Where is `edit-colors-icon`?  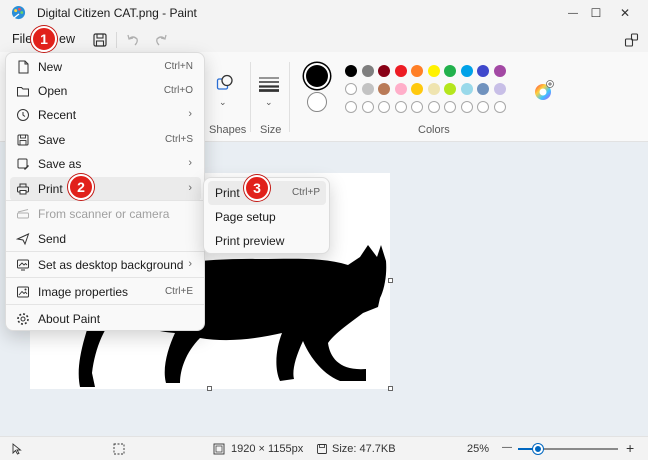 edit-colors-icon is located at coordinates (544, 91).